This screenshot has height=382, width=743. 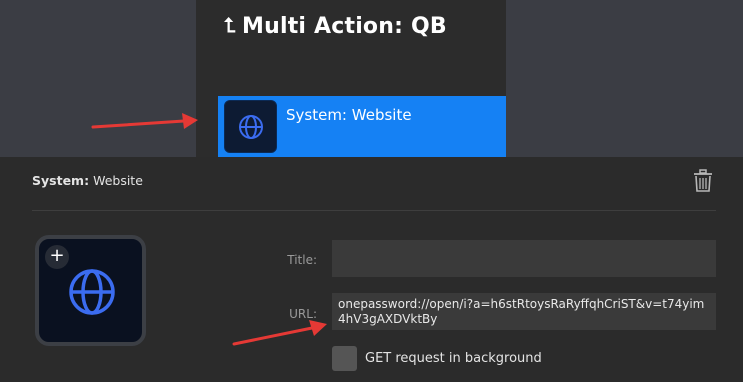 I want to click on action-icon-editor: +, so click(x=90, y=290).